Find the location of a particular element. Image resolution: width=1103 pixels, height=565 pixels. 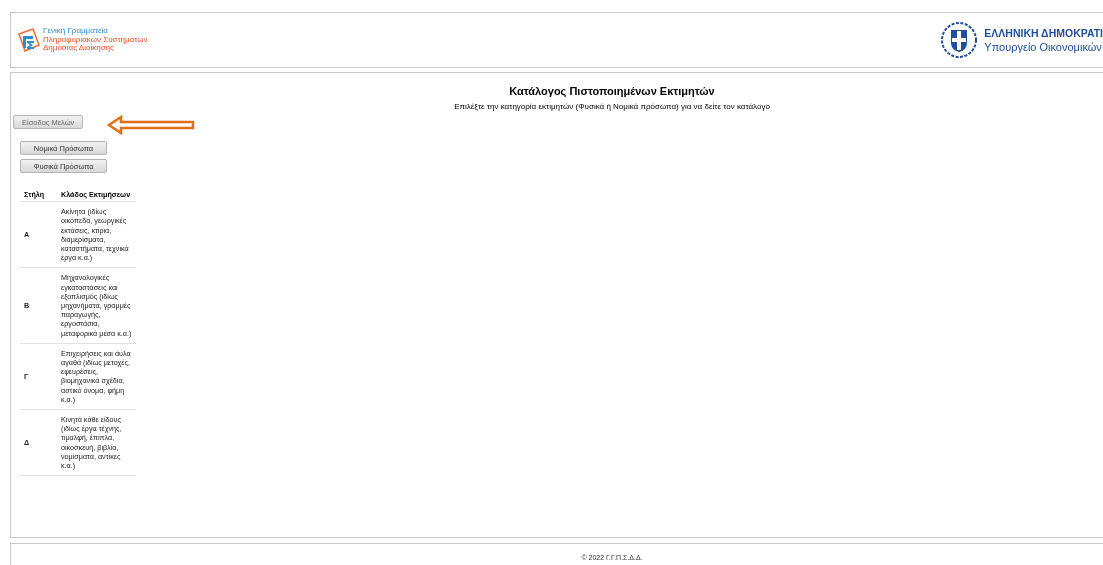

republic-title: ΕΛΛΗΝΙΚΗ ΔΗΜΟΚΡΑΤΙ is located at coordinates (1043, 33).